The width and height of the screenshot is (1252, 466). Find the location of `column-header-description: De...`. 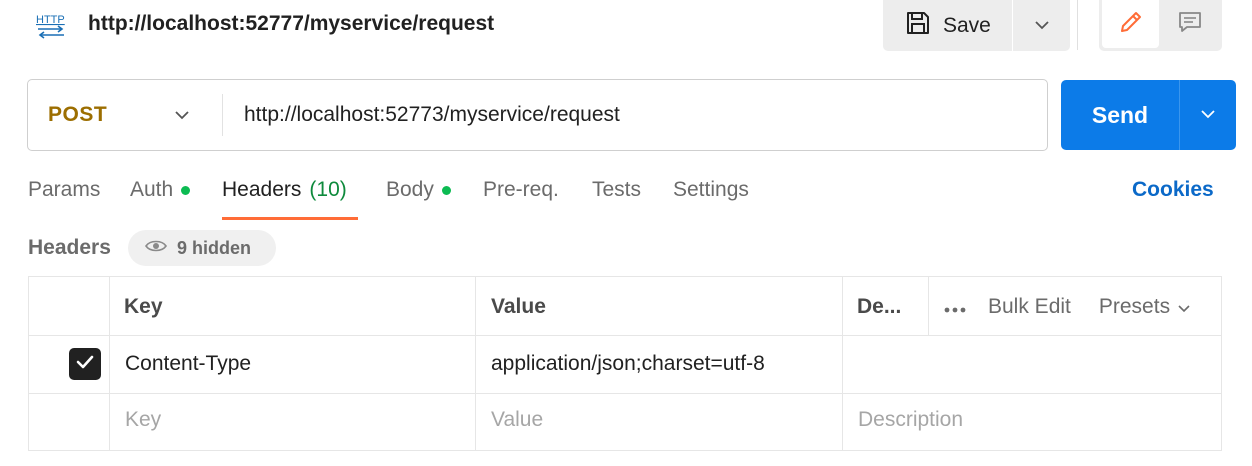

column-header-description: De... is located at coordinates (879, 306).